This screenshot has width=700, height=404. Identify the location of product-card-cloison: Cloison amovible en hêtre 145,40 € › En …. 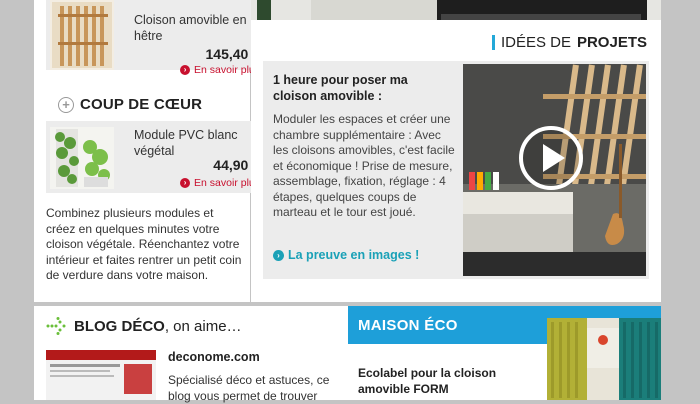
(159, 38).